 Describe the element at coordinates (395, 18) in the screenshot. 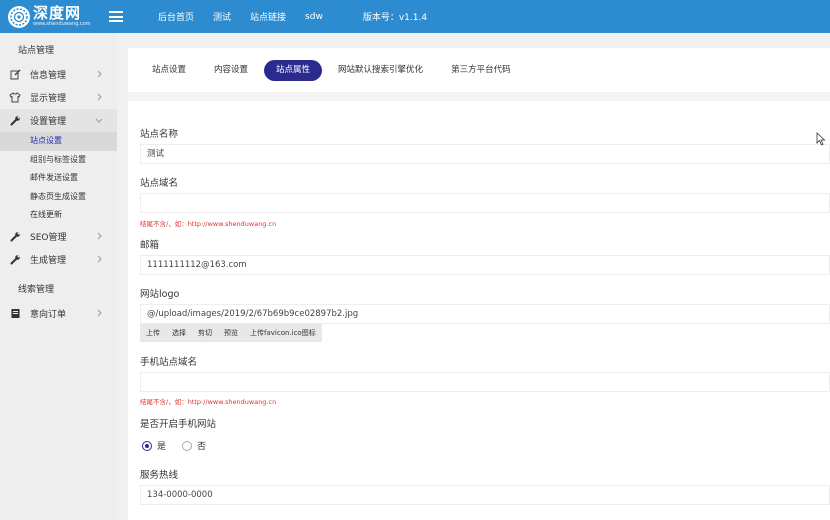

I see `version-label: 版本号：v1.1.4` at that location.